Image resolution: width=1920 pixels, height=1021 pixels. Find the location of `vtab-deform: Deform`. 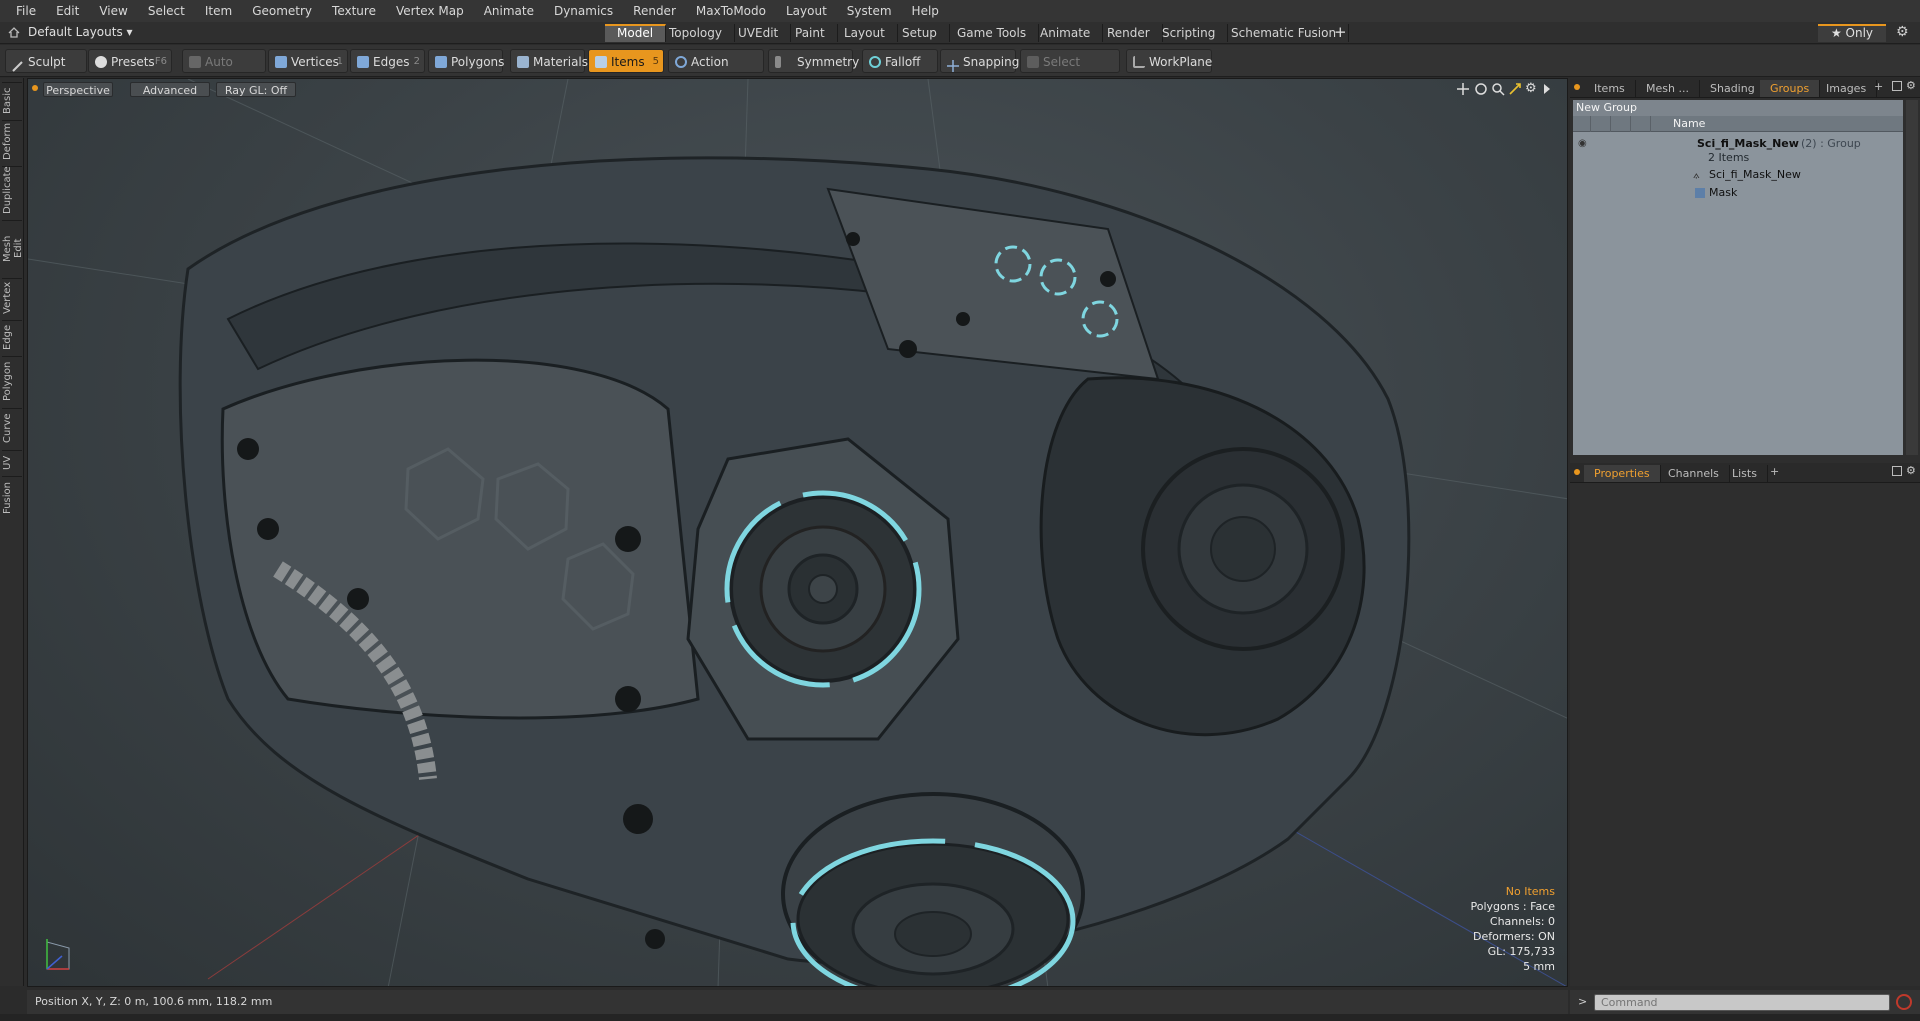

vtab-deform: Deform is located at coordinates (12, 142).